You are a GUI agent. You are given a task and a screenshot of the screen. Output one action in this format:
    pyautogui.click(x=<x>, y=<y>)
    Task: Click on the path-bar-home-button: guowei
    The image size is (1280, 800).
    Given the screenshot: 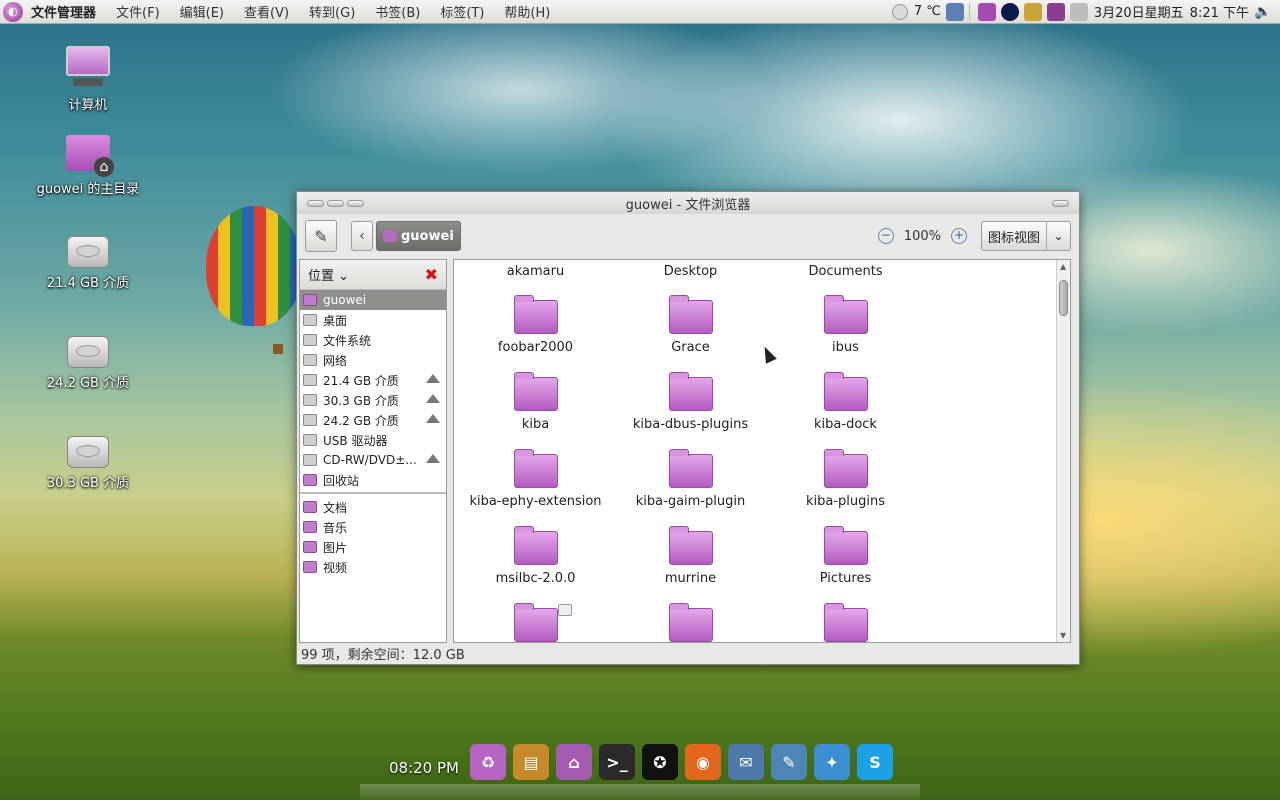 What is the action you would take?
    pyautogui.click(x=418, y=236)
    